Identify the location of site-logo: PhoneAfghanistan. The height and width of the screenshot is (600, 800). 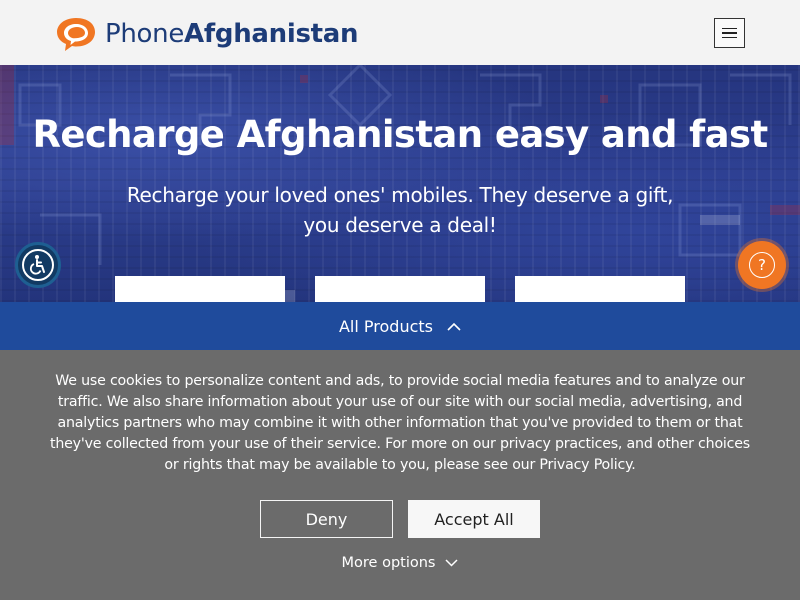
(207, 34).